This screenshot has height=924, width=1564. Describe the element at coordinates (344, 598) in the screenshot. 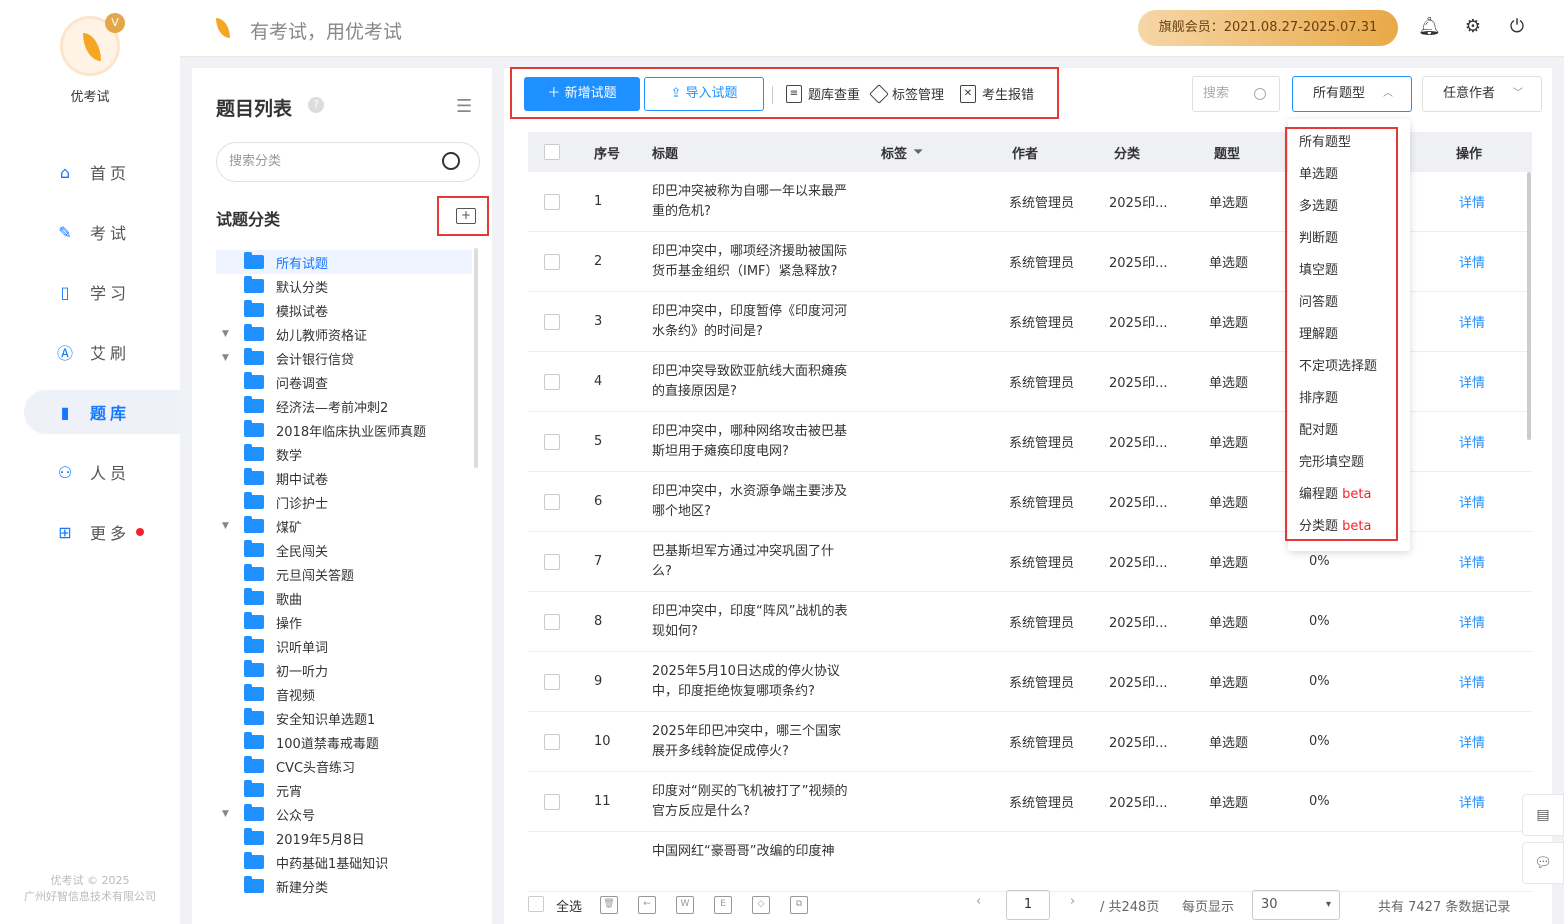

I see `tree-item: 歌曲` at that location.